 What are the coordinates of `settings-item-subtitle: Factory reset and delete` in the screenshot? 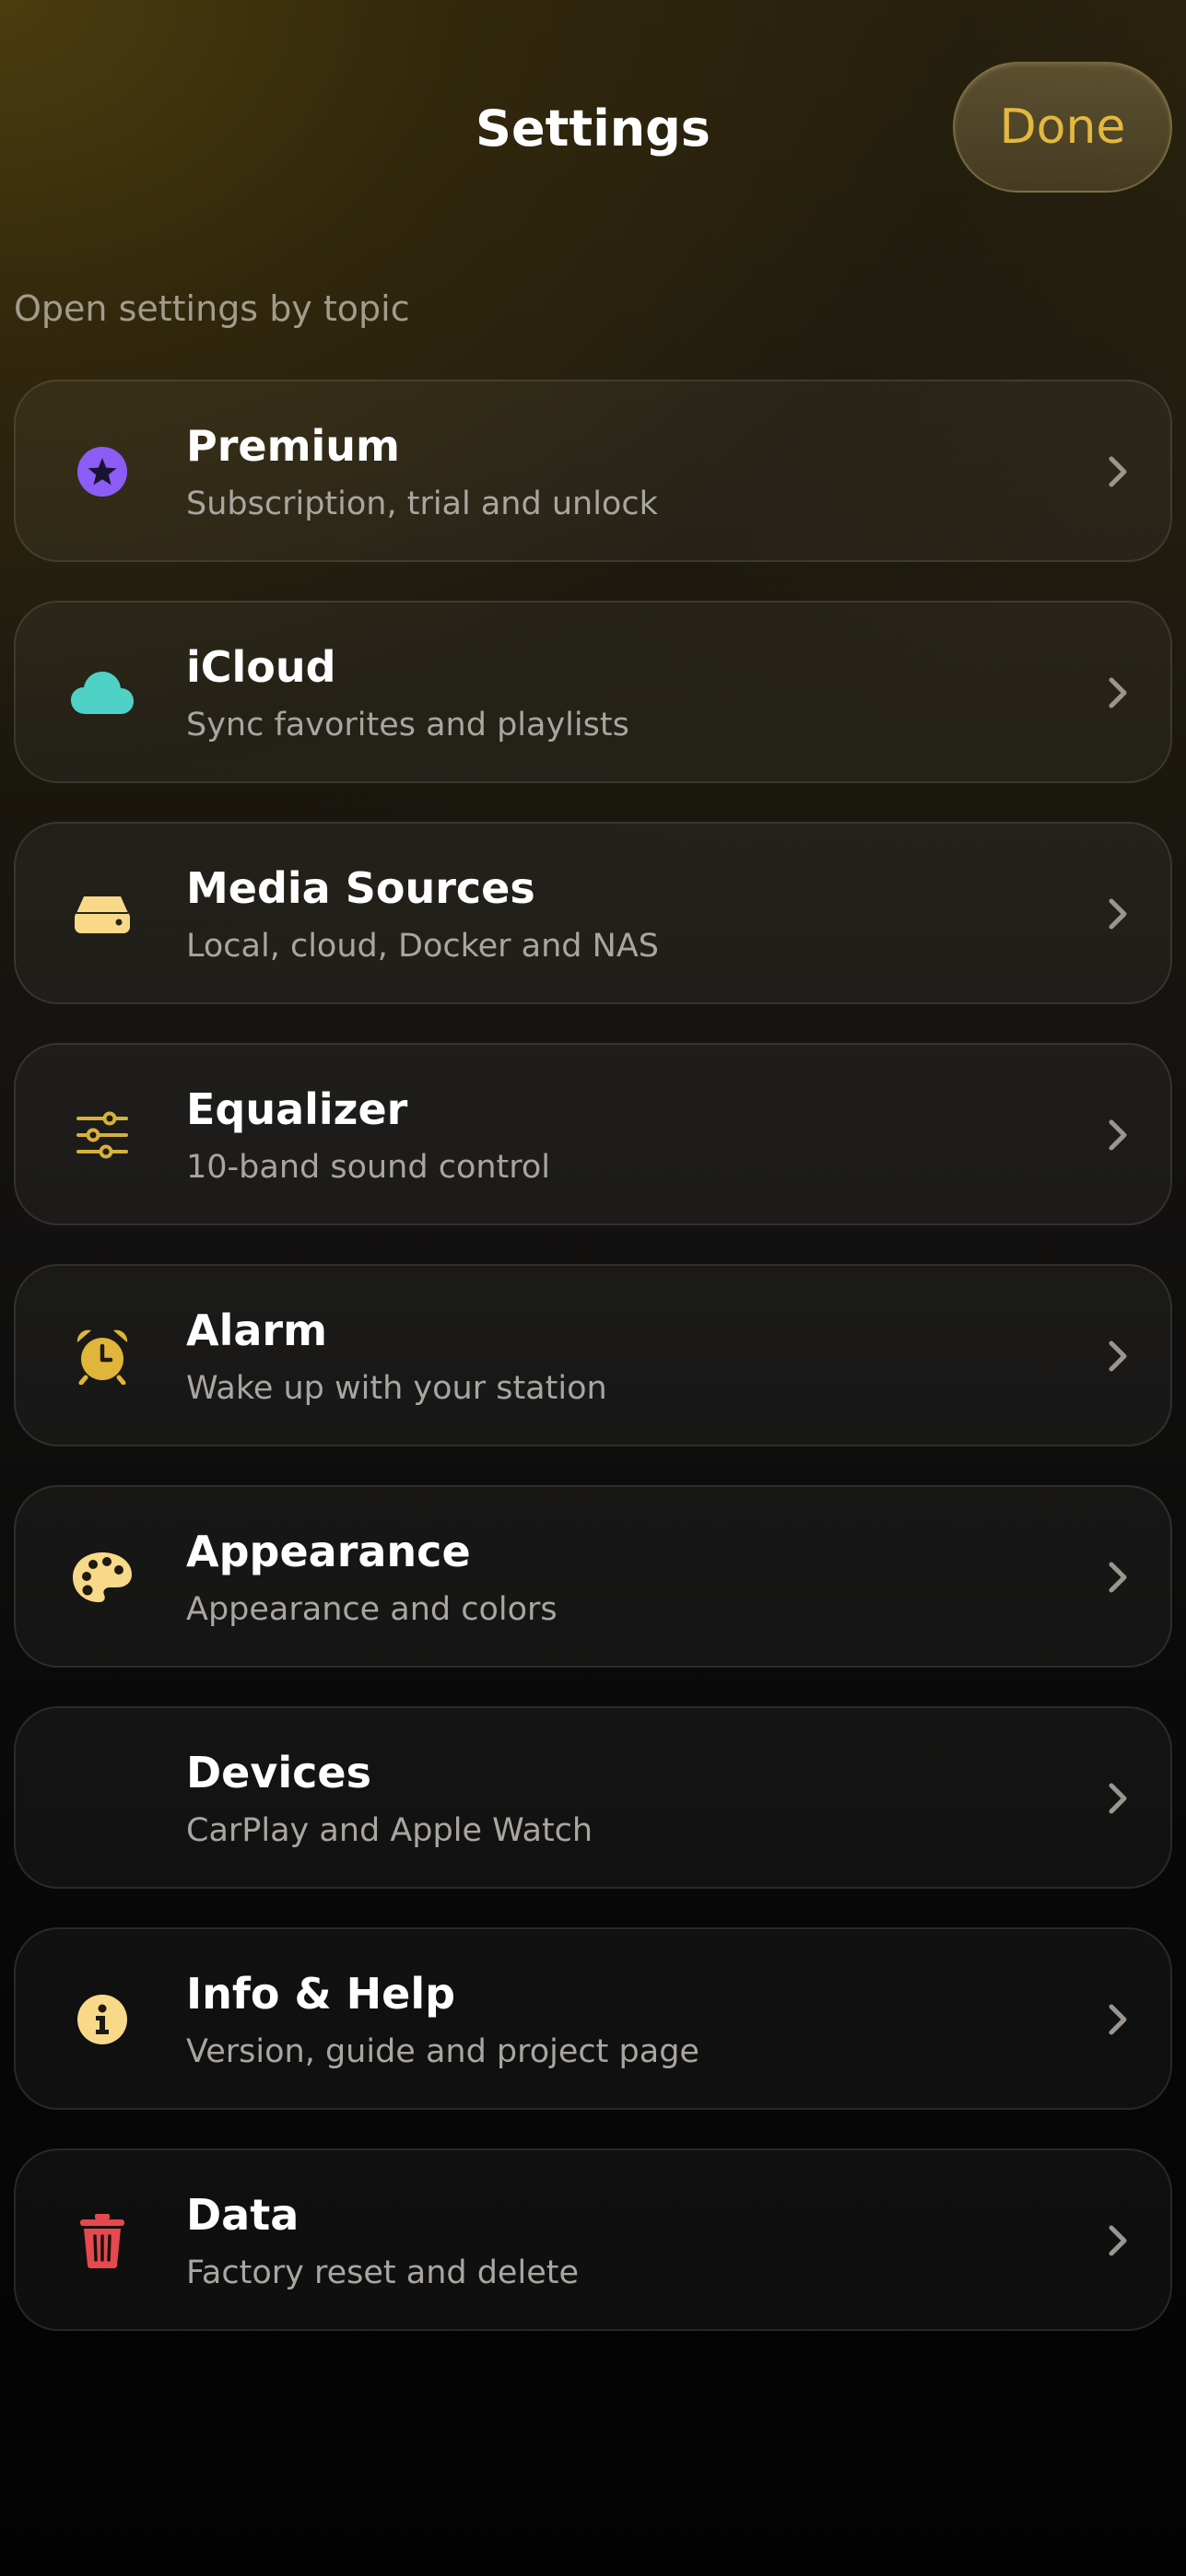 It's located at (382, 2272).